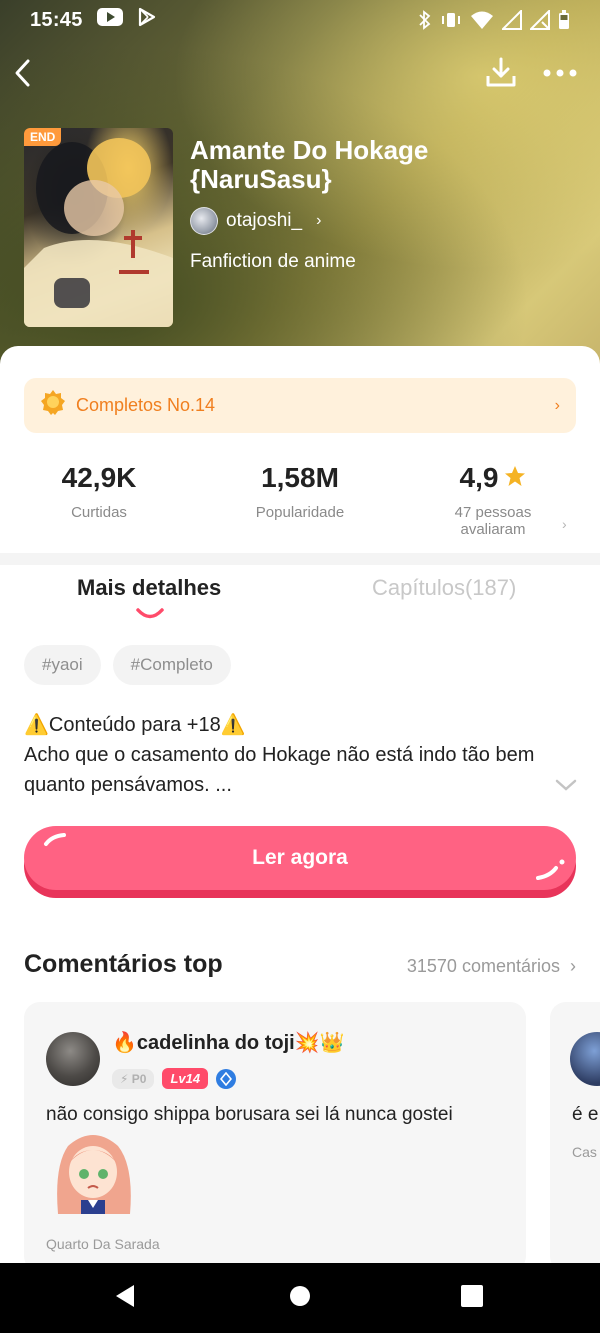 The image size is (600, 1333). I want to click on comment-book-name: Quarto Da Sarada, so click(103, 1244).